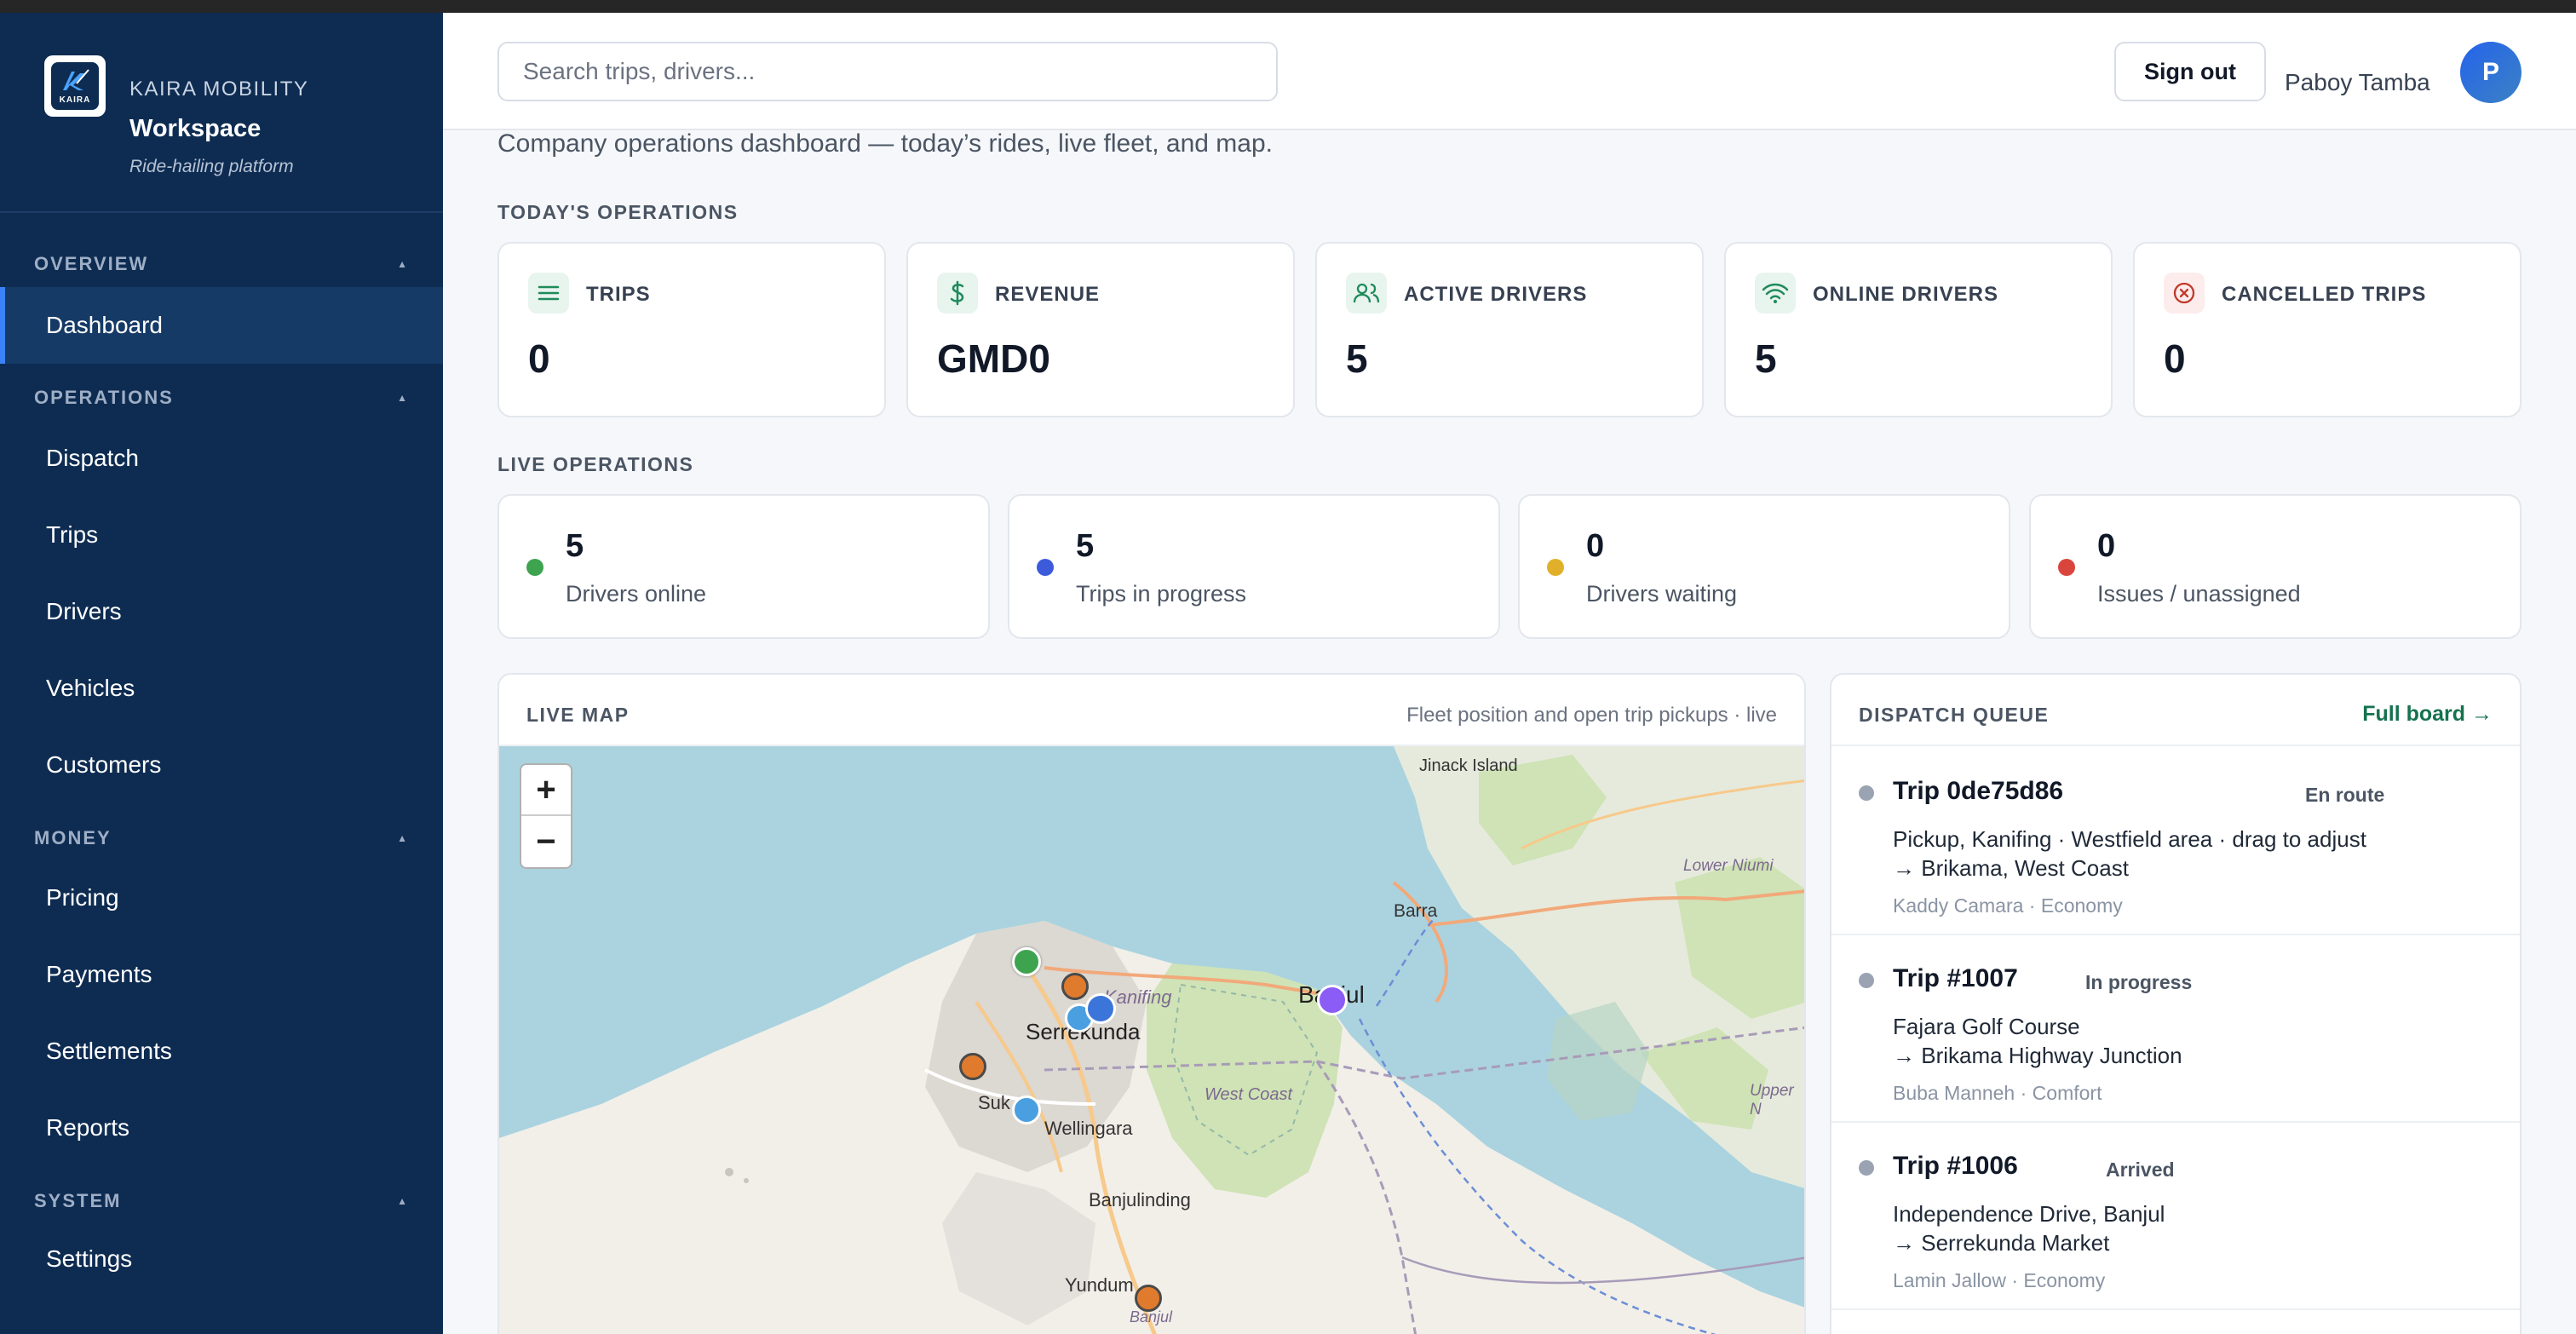 The image size is (2576, 1334). I want to click on zoom-out-button: −, so click(546, 842).